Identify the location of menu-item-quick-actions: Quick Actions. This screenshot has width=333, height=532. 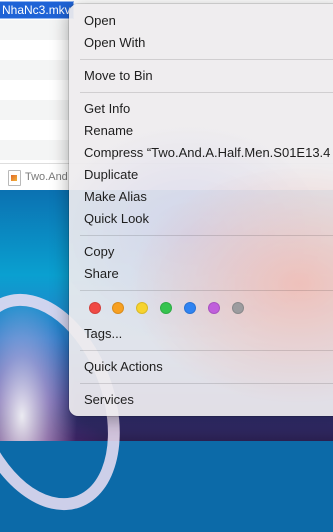
(123, 367).